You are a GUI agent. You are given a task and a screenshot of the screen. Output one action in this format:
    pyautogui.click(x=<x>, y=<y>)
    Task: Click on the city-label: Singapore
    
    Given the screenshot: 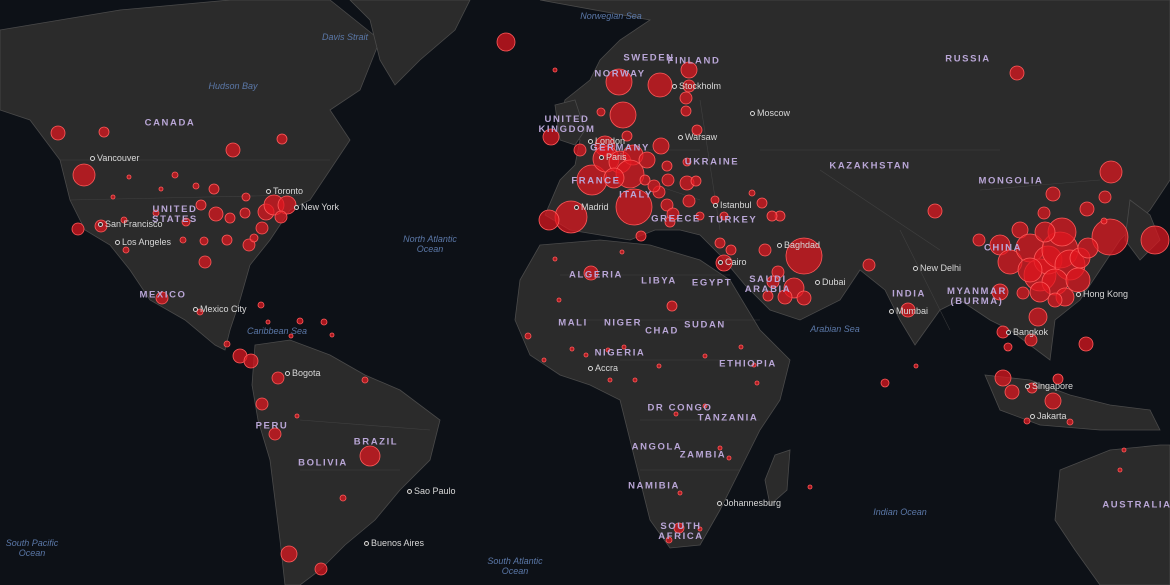 What is the action you would take?
    pyautogui.click(x=1049, y=386)
    